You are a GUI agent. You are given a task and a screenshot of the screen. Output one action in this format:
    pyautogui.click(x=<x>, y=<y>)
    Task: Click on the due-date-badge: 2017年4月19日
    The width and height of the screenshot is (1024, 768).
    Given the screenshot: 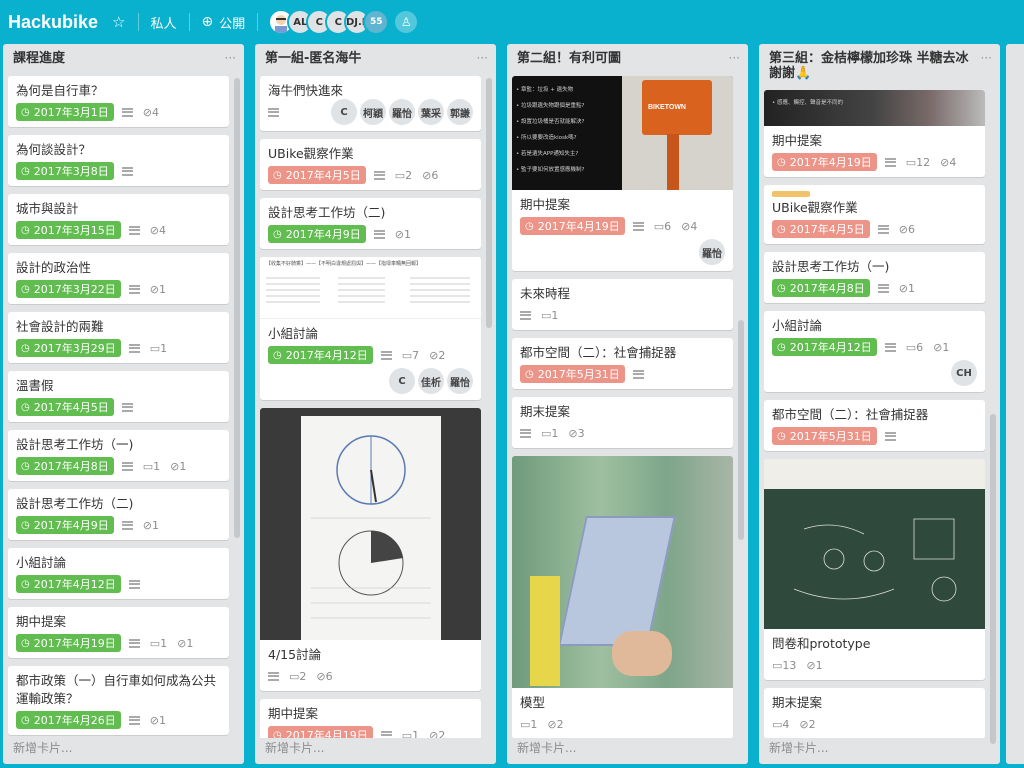 What is the action you would take?
    pyautogui.click(x=824, y=162)
    